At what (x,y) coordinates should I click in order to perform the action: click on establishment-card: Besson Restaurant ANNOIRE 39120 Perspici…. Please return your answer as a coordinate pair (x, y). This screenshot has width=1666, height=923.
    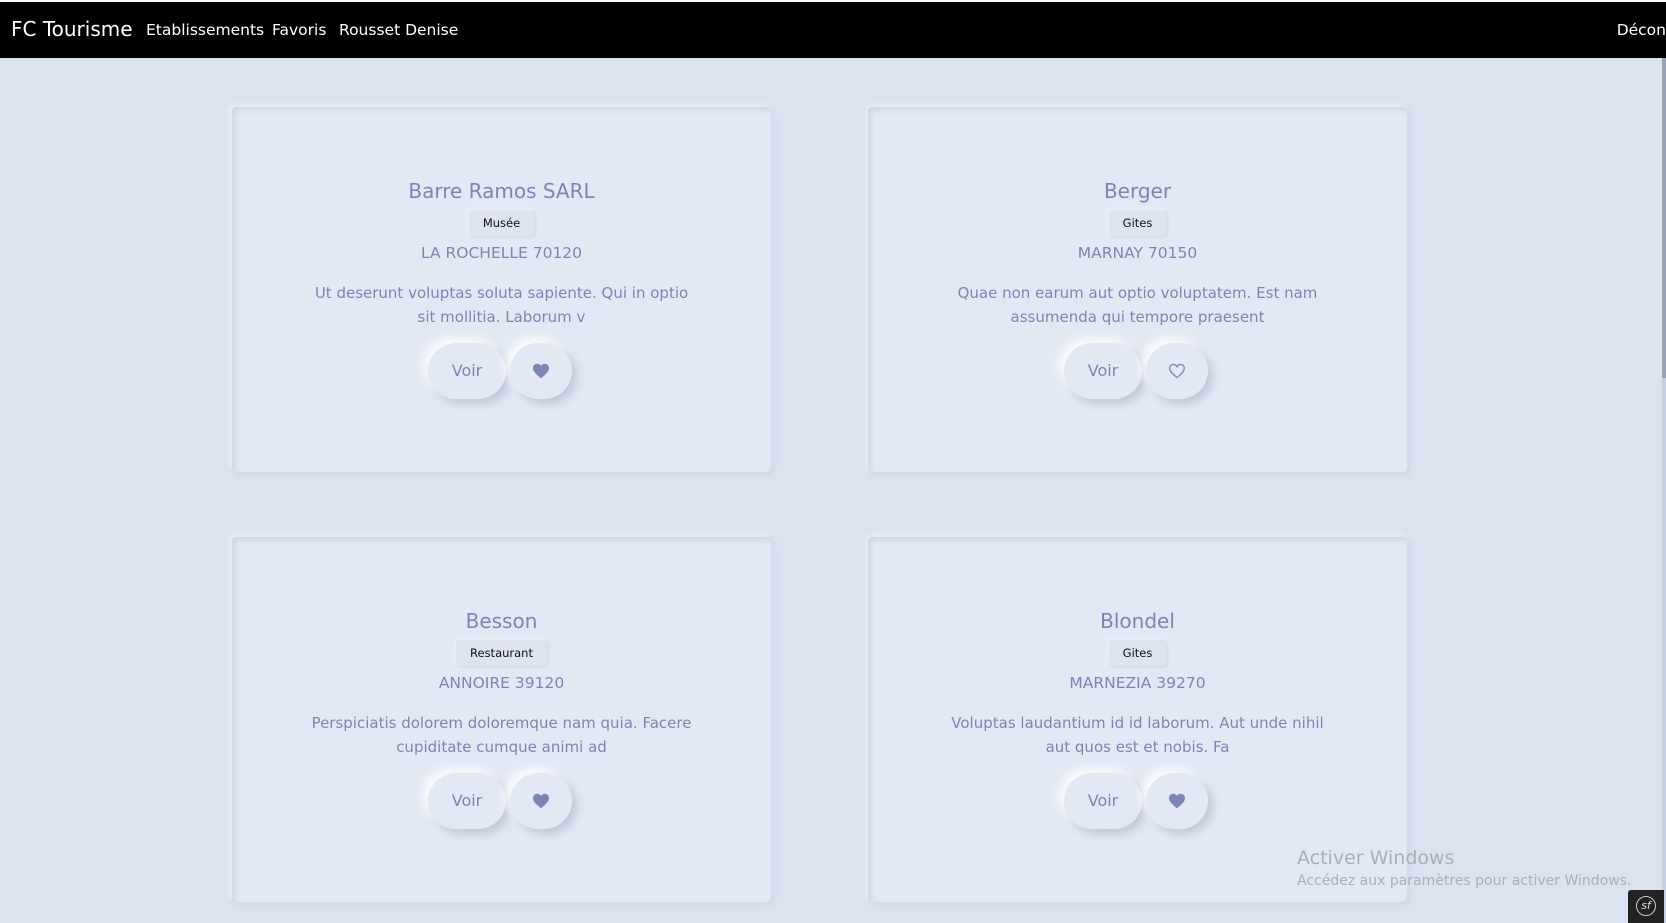
    Looking at the image, I should click on (501, 719).